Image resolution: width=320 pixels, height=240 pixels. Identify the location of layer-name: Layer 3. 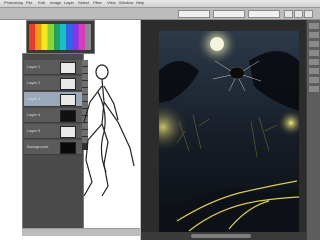
(34, 98).